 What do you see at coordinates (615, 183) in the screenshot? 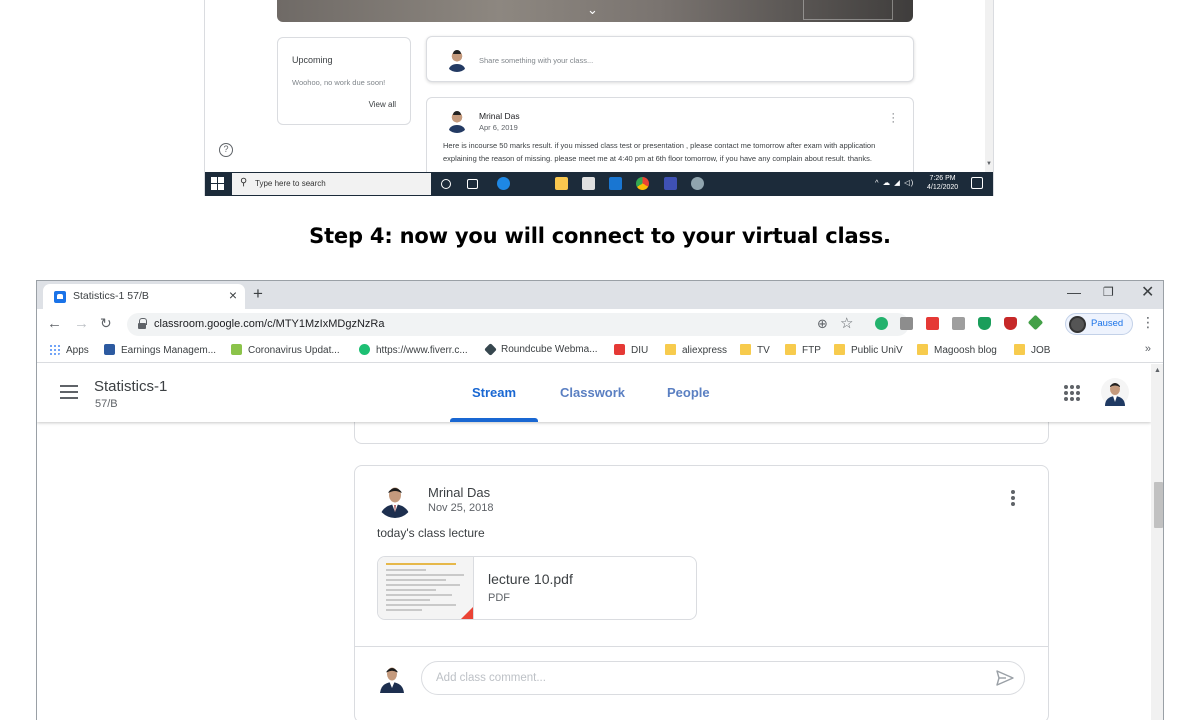
I see `mail-icon` at bounding box center [615, 183].